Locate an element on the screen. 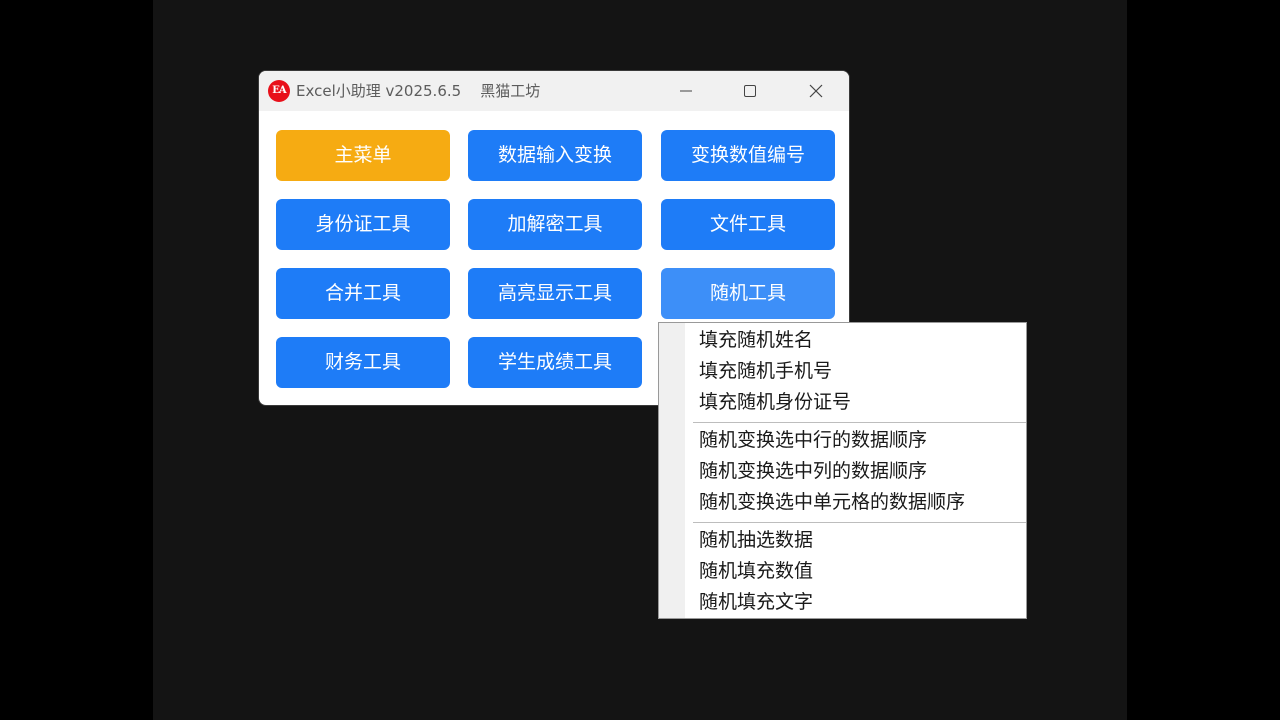  title-bar: EA Excel小助理 v2025.6.5 黑猫工坊 is located at coordinates (554, 91).